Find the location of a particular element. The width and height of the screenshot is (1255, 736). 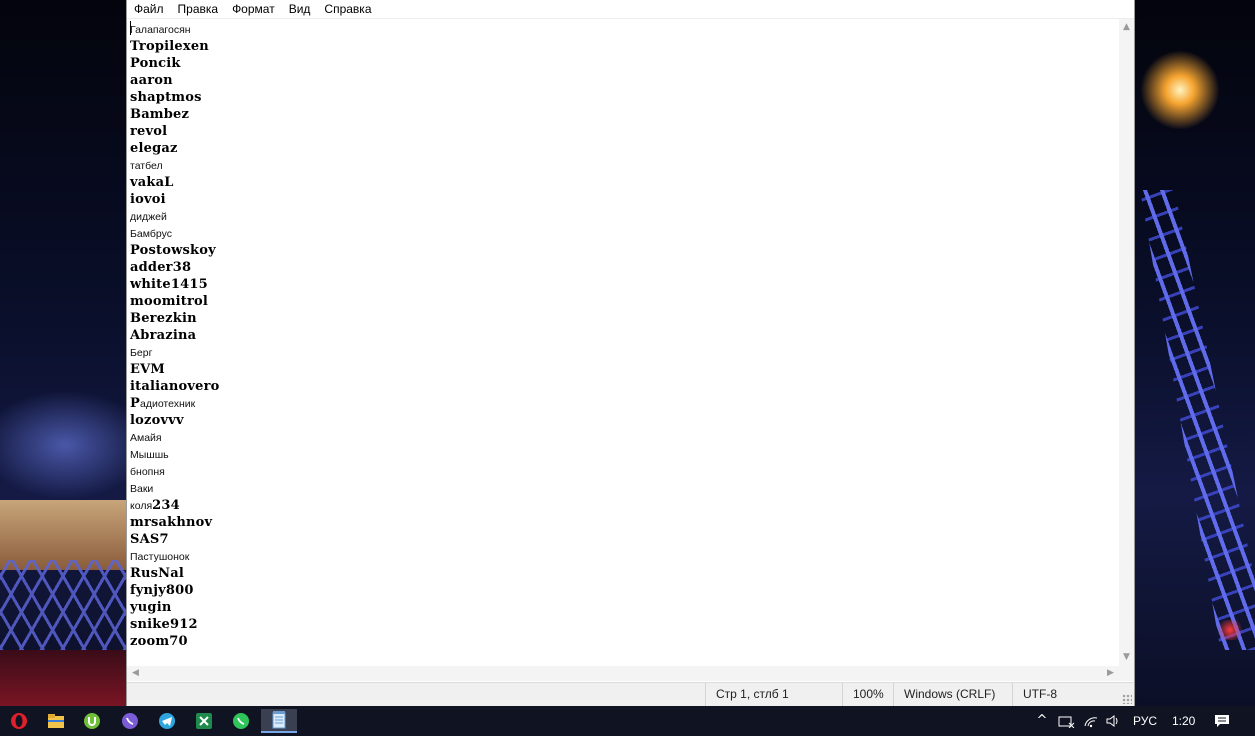

text-segment: бнопня is located at coordinates (147, 472).